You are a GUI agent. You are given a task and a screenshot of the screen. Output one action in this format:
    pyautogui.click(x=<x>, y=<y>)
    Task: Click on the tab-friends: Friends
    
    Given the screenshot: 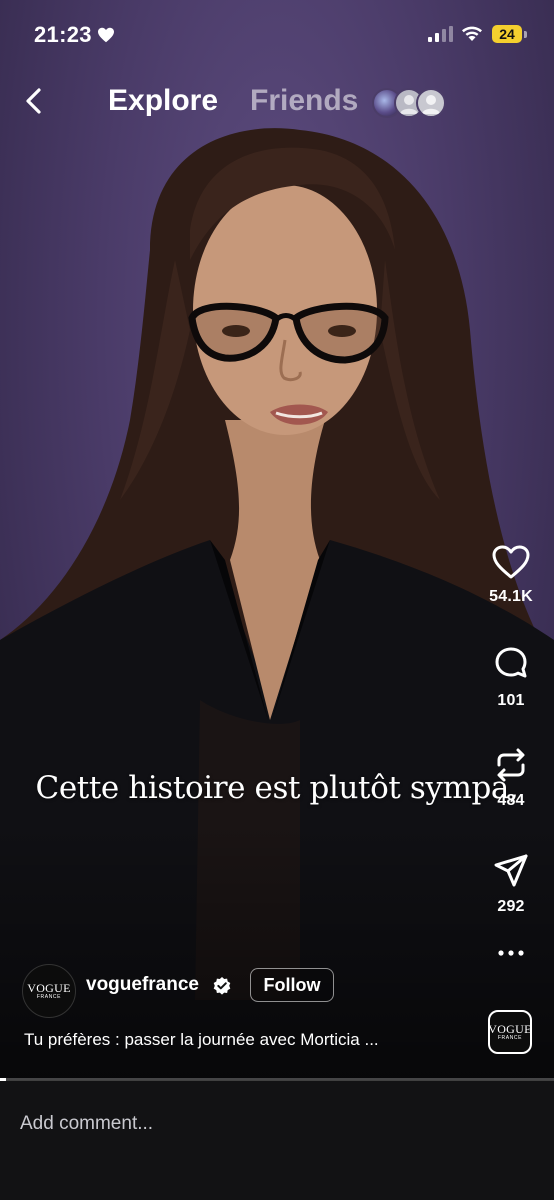 What is the action you would take?
    pyautogui.click(x=304, y=101)
    